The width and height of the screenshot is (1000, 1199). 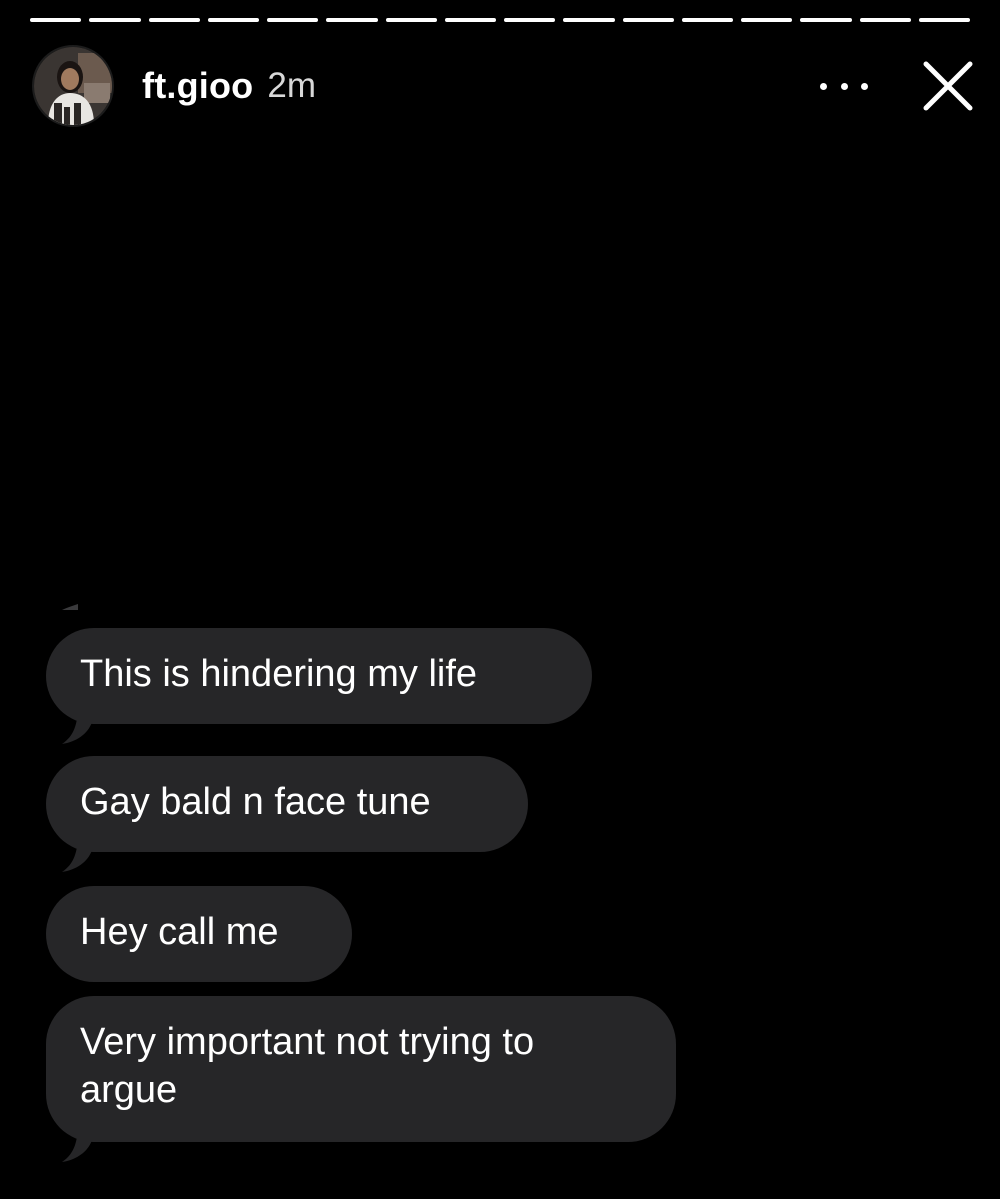 I want to click on message-text: Gay bald n face tune, so click(x=255, y=802).